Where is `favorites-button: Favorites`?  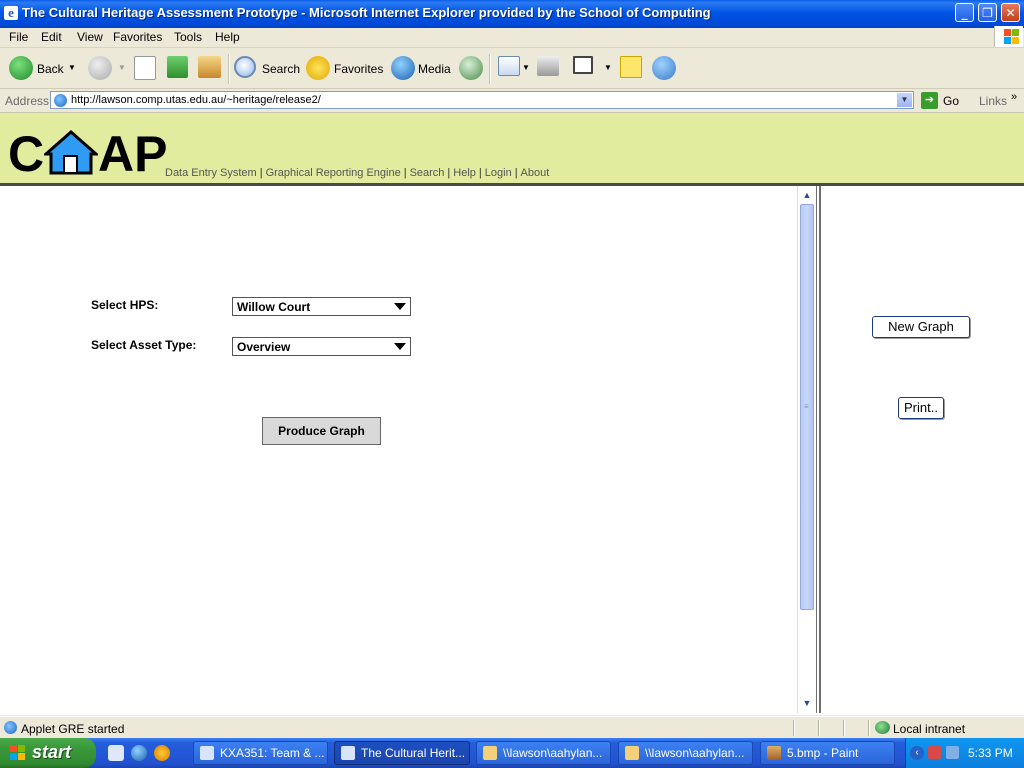 favorites-button: Favorites is located at coordinates (358, 69).